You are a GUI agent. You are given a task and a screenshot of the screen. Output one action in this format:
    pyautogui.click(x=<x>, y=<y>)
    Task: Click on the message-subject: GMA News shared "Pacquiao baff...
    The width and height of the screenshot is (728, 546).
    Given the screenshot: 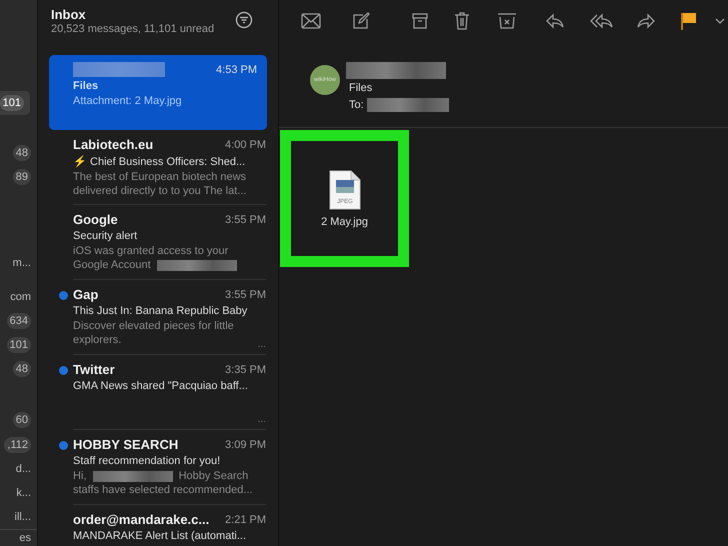 What is the action you would take?
    pyautogui.click(x=161, y=386)
    